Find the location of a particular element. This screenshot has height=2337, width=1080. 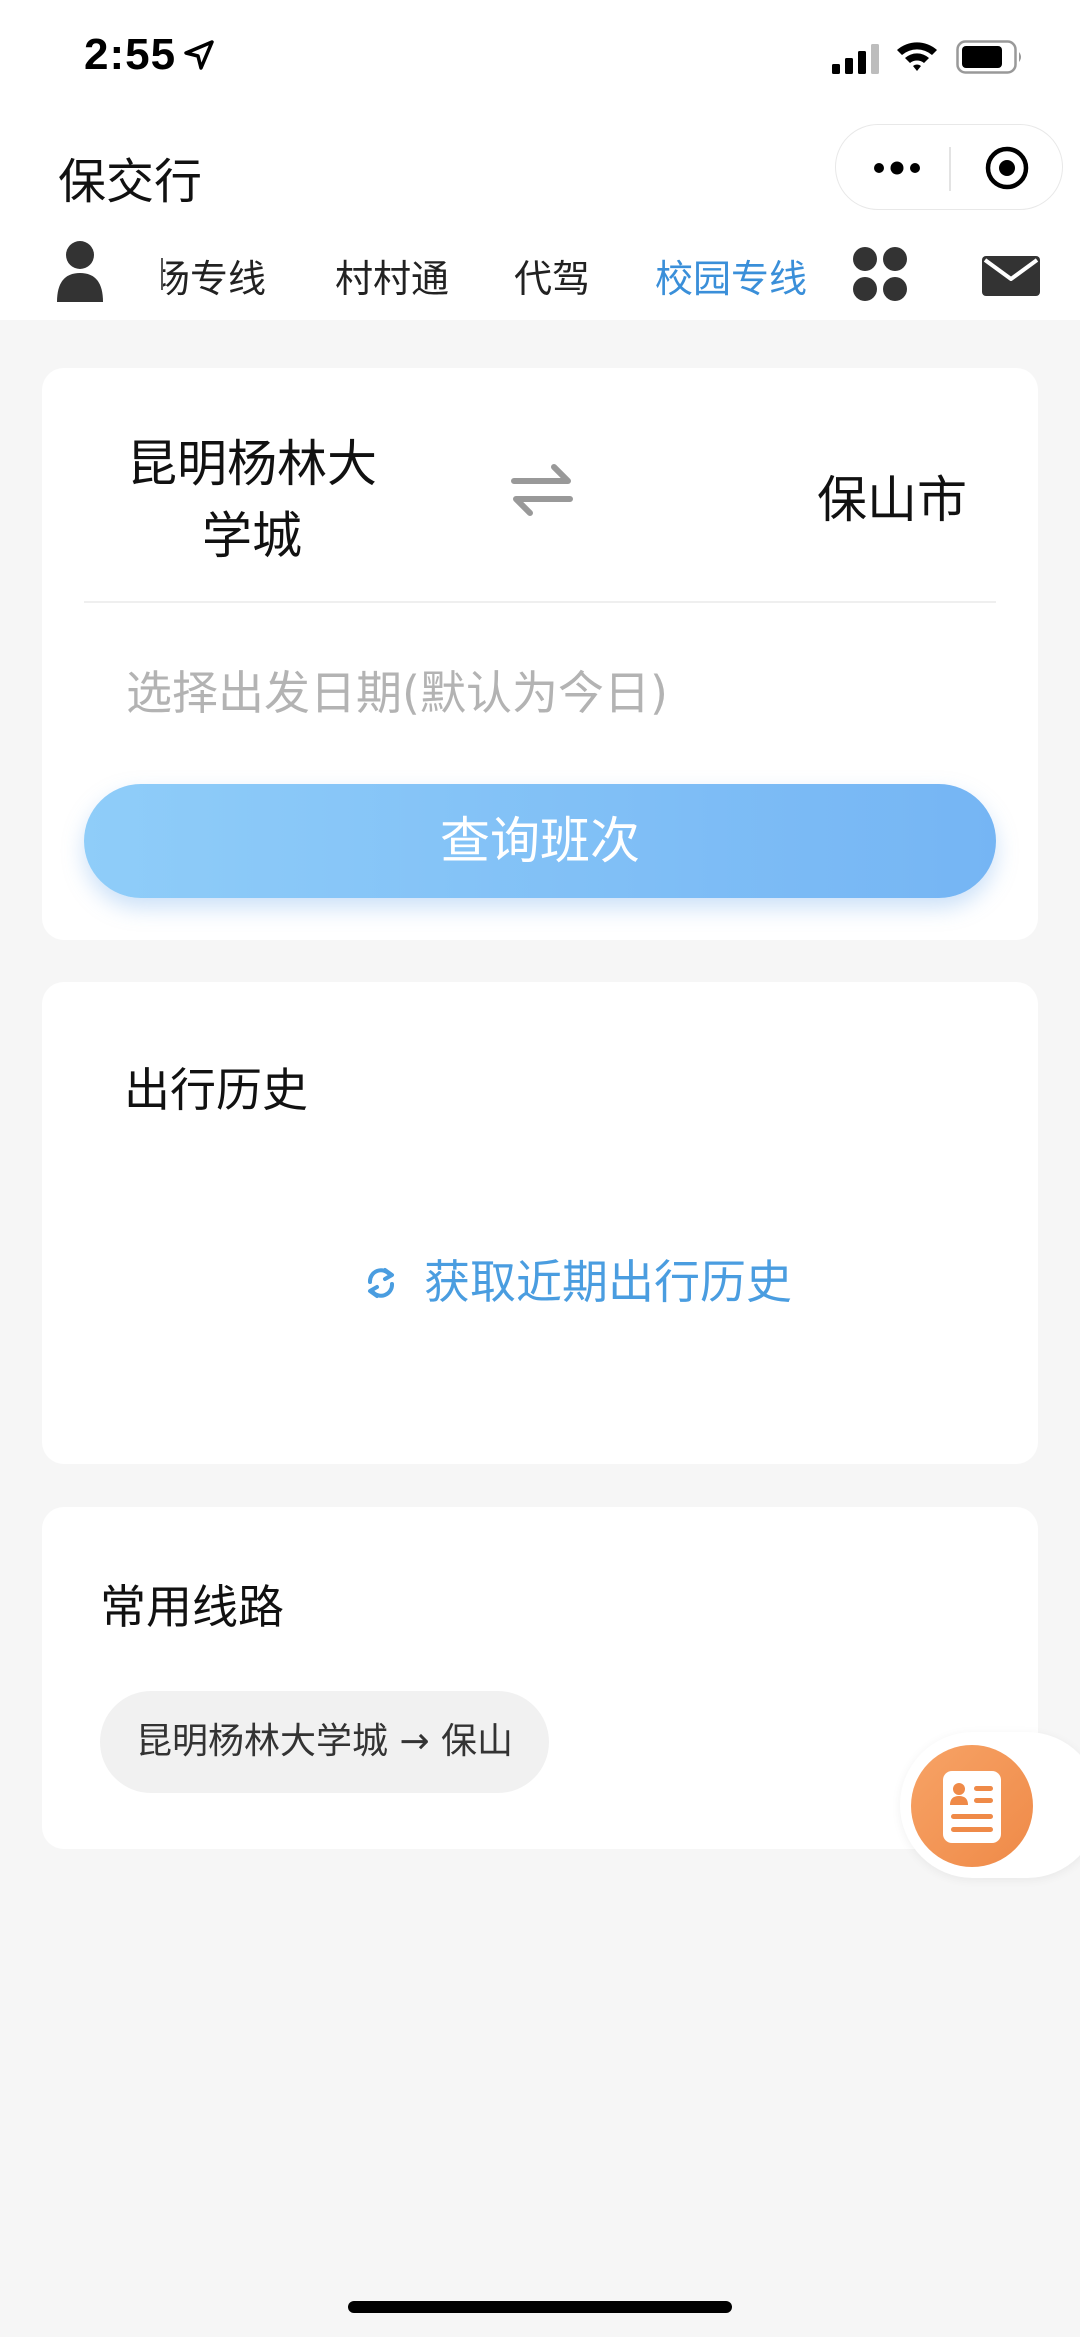

tab-airport-line: 机场专线 is located at coordinates (214, 275).